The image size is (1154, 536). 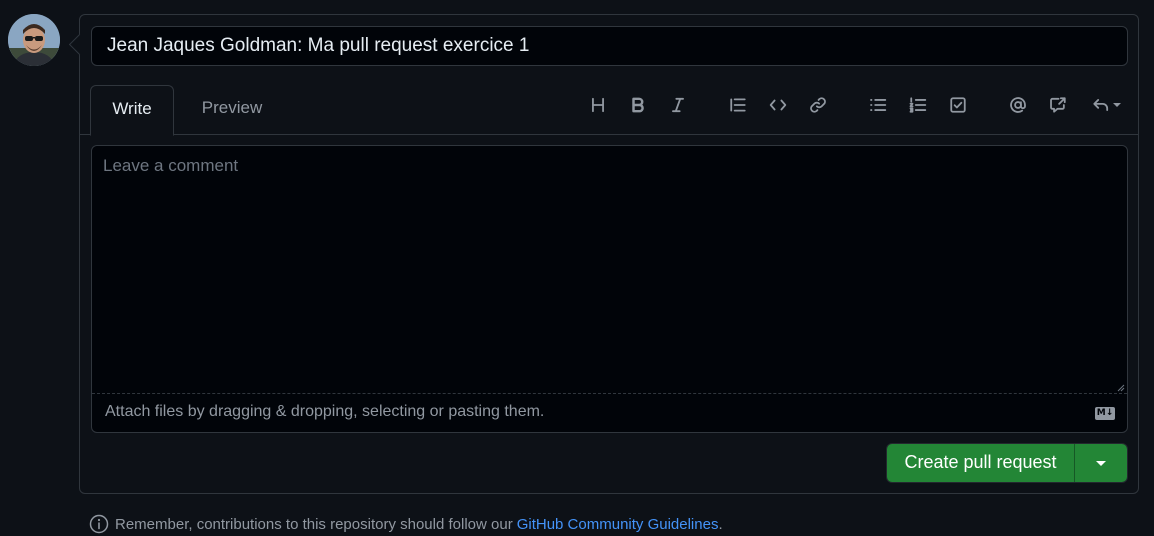 I want to click on tab-write: Write, so click(x=132, y=110).